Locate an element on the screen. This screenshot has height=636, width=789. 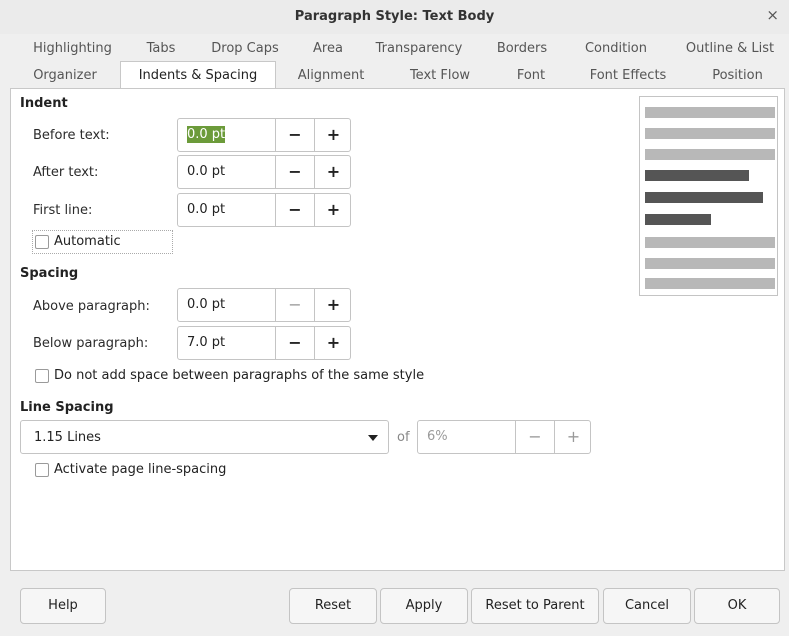
below-paragraph-spinner: 7.0 pt − + is located at coordinates (264, 343).